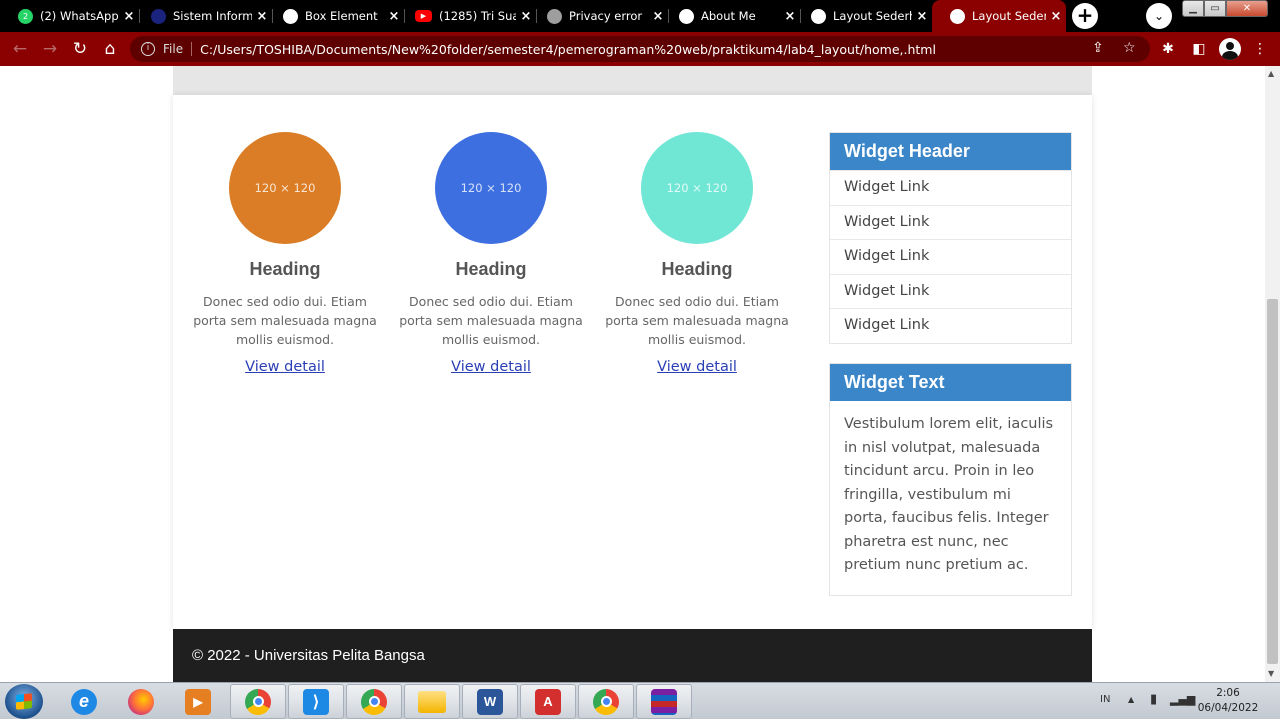 This screenshot has height=719, width=1280. Describe the element at coordinates (25, 16) in the screenshot. I see `whatsapp-icon: 2` at that location.